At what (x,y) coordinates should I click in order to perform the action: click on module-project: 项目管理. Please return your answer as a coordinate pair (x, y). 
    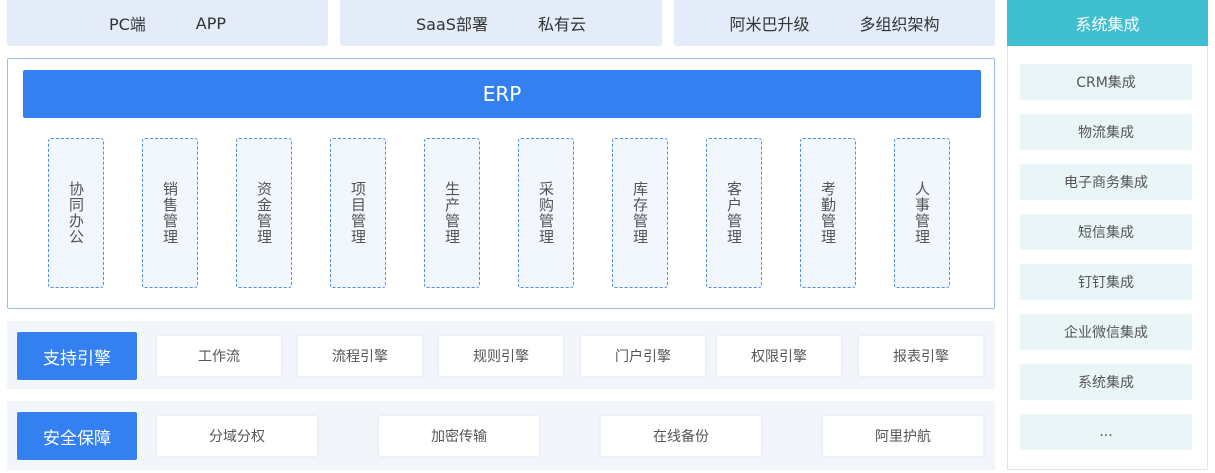
    Looking at the image, I should click on (358, 213).